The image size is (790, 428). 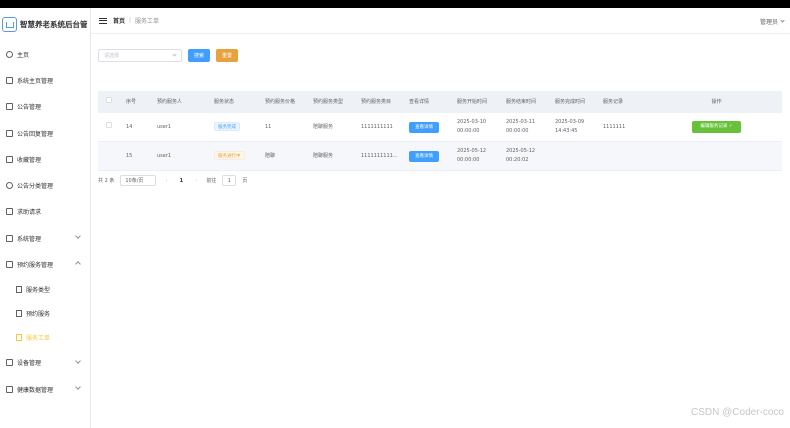 I want to click on user-menu: 管理员, so click(x=772, y=21).